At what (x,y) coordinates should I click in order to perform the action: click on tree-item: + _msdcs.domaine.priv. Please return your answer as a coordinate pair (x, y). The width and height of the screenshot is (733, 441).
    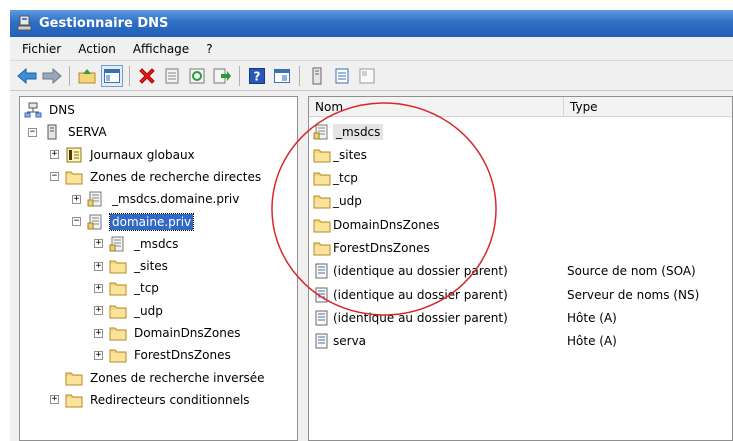
    Looking at the image, I should click on (156, 199).